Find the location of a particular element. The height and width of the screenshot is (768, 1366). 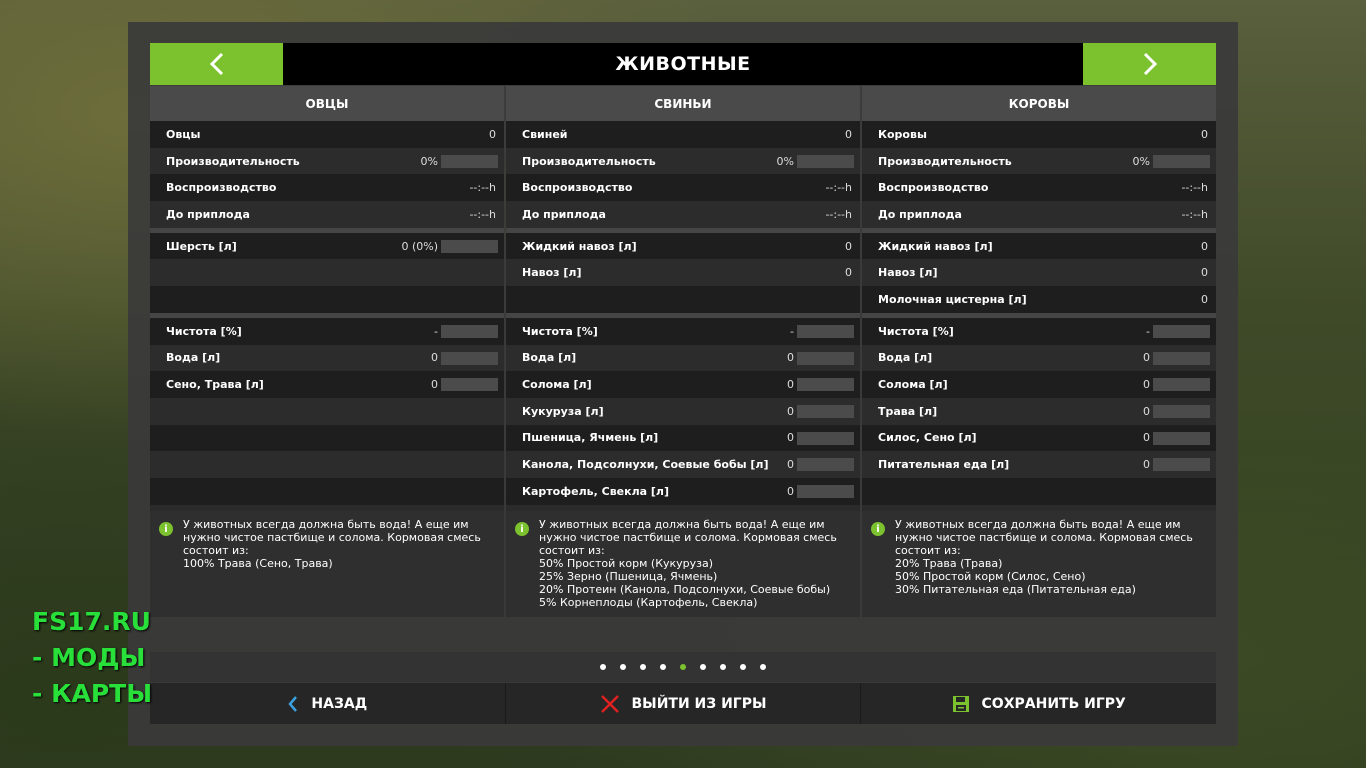

stat-label: Трава [л] is located at coordinates (908, 411).